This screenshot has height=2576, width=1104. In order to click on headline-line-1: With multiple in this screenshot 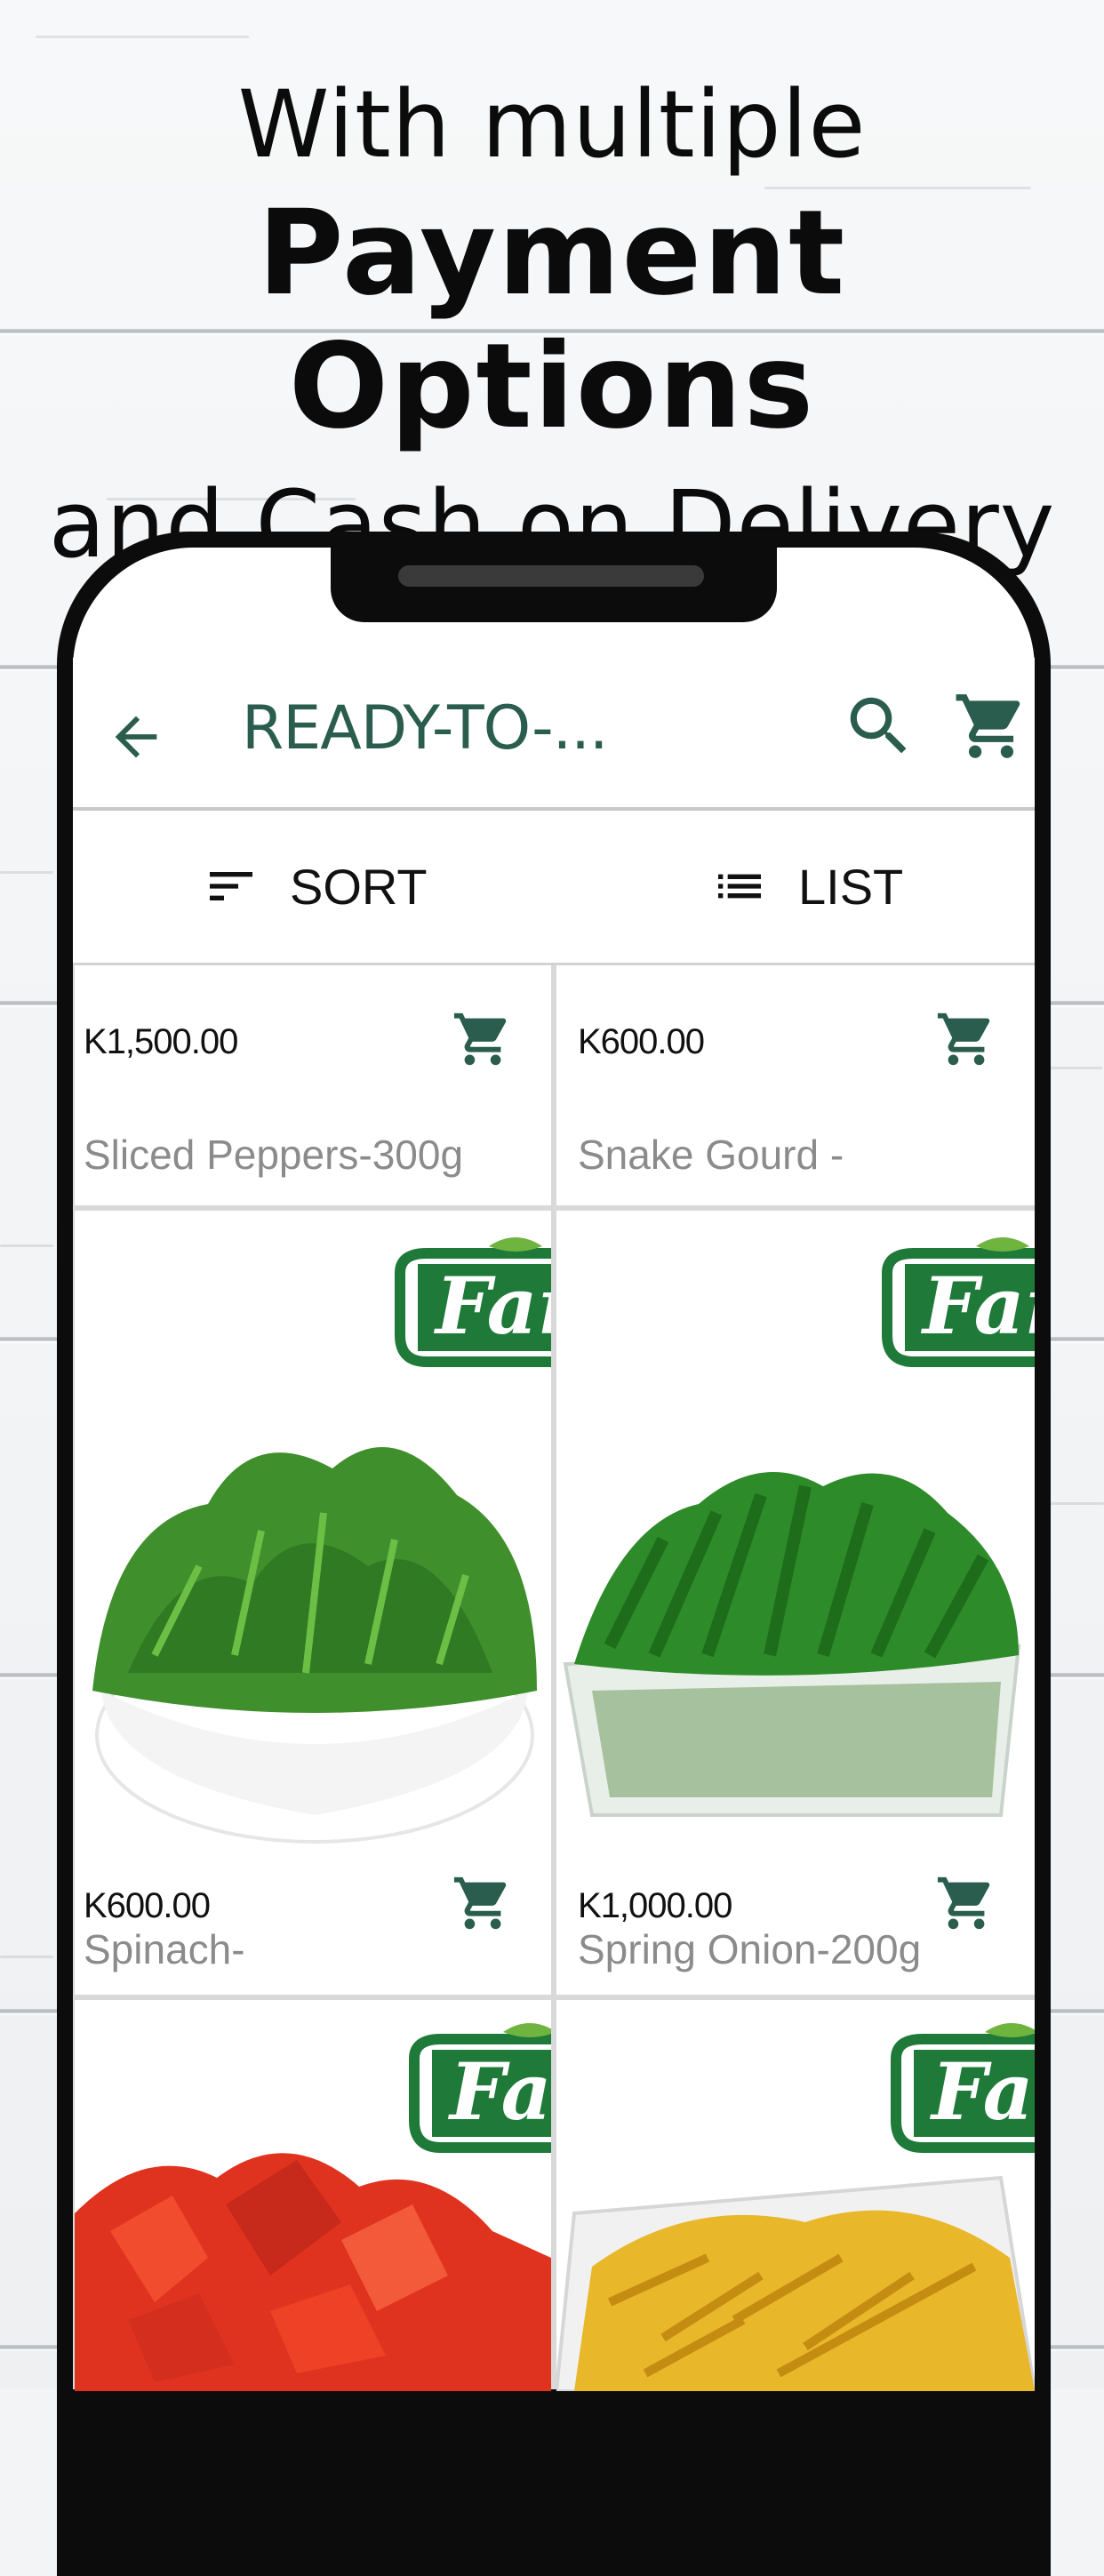, I will do `click(552, 124)`.